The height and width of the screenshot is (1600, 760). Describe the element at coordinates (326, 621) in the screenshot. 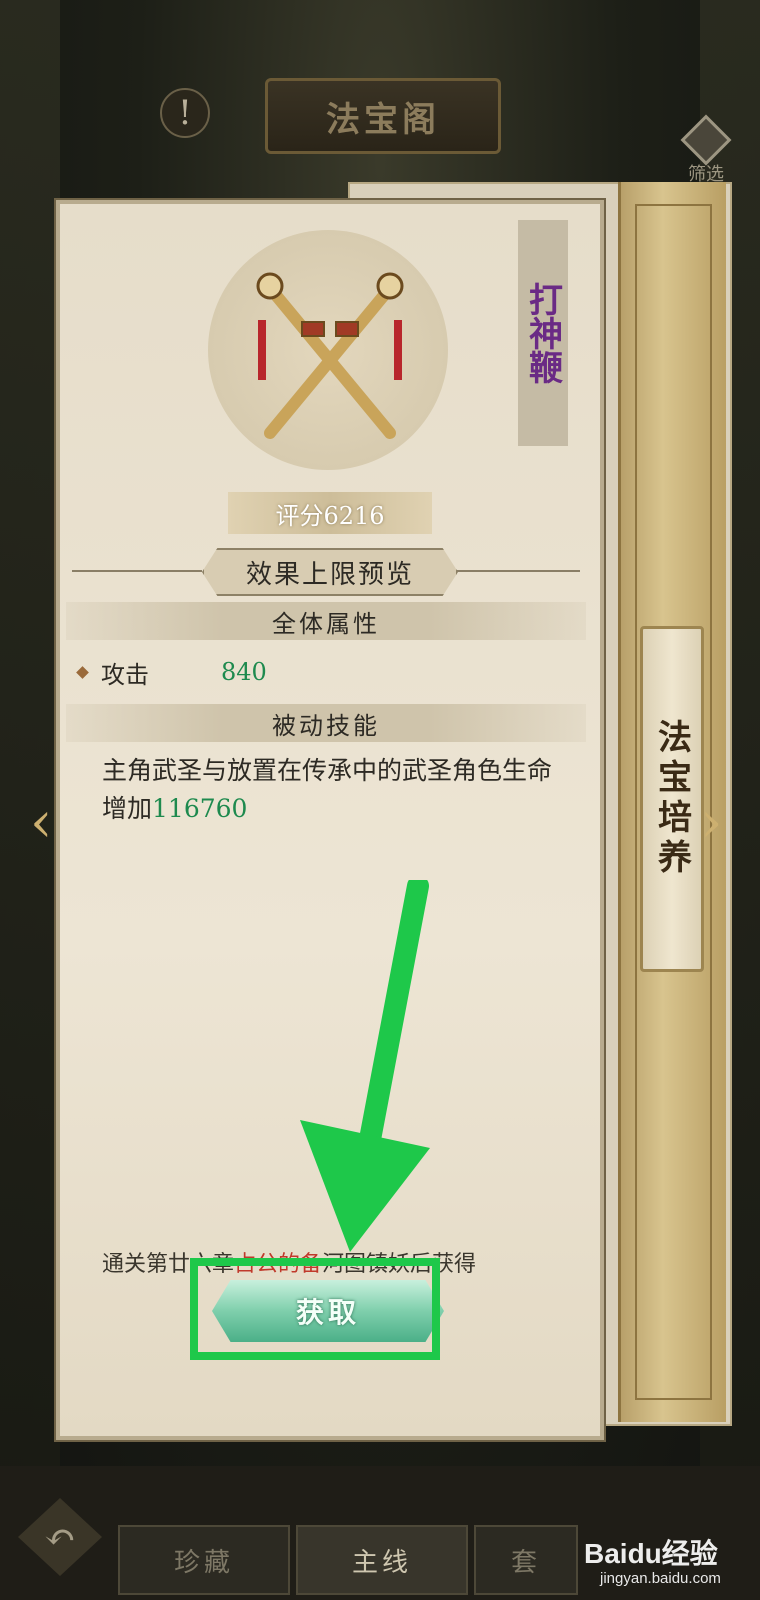

I see `attributes-header: 全体属性` at that location.